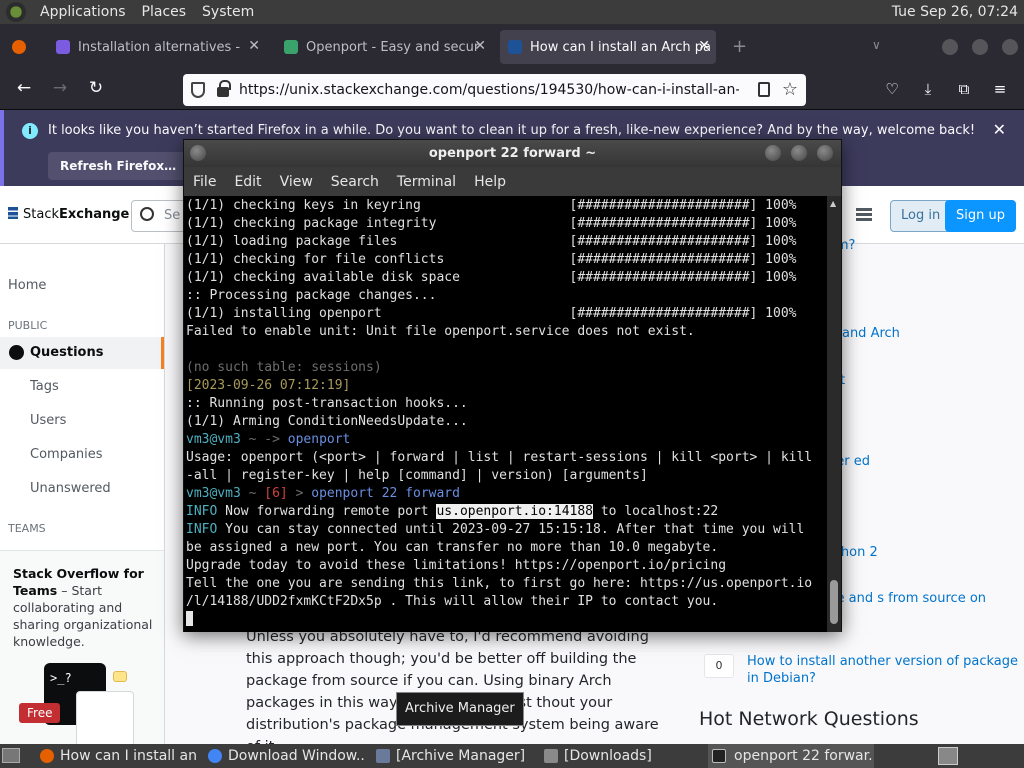 This screenshot has height=768, width=1024. What do you see at coordinates (980, 216) in the screenshot?
I see `signup-button: Sign up` at bounding box center [980, 216].